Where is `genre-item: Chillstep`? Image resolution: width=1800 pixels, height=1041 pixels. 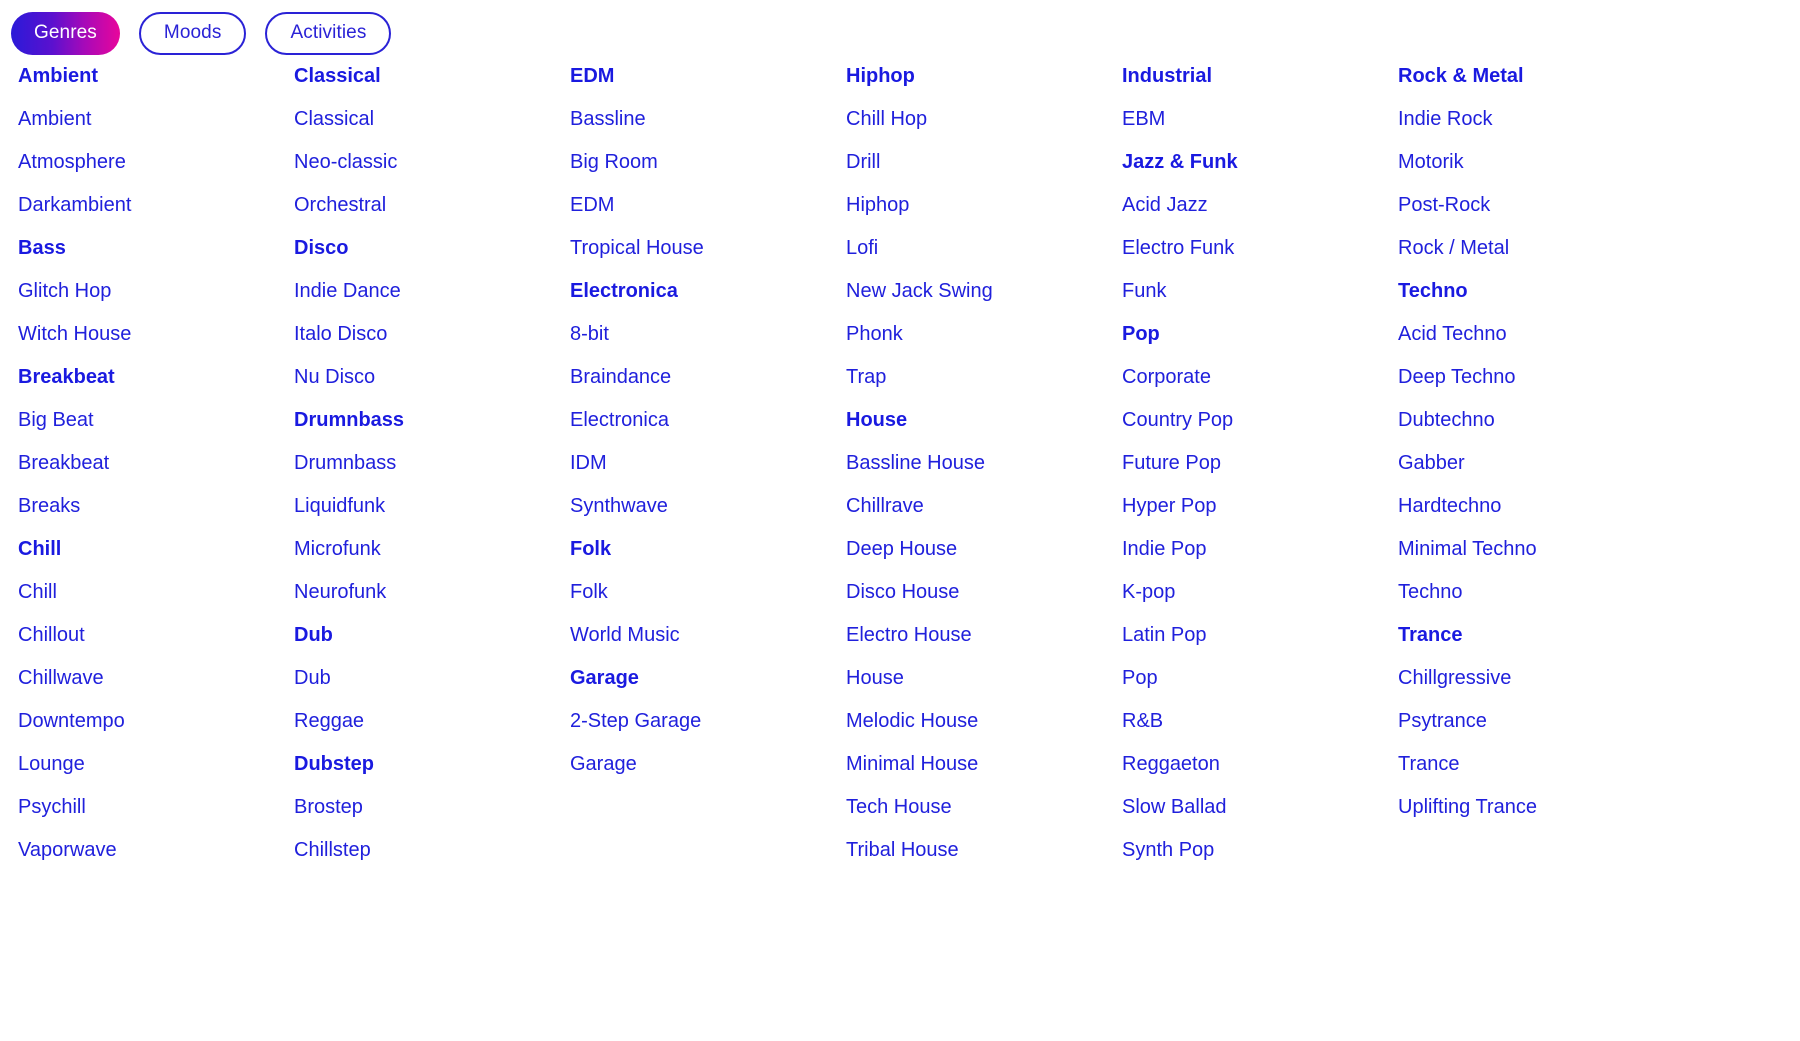 genre-item: Chillstep is located at coordinates (432, 850).